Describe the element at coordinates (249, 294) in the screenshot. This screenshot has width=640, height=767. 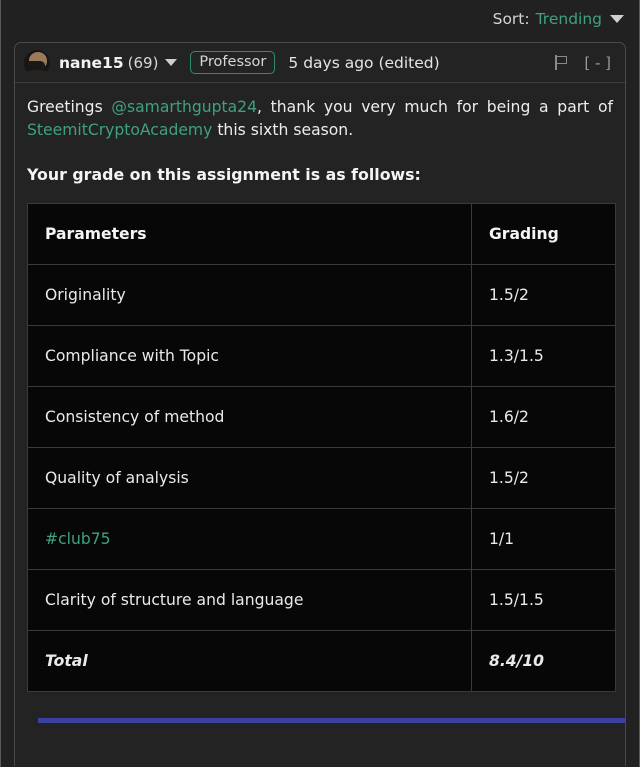
I see `cell-parameter: Originality` at that location.